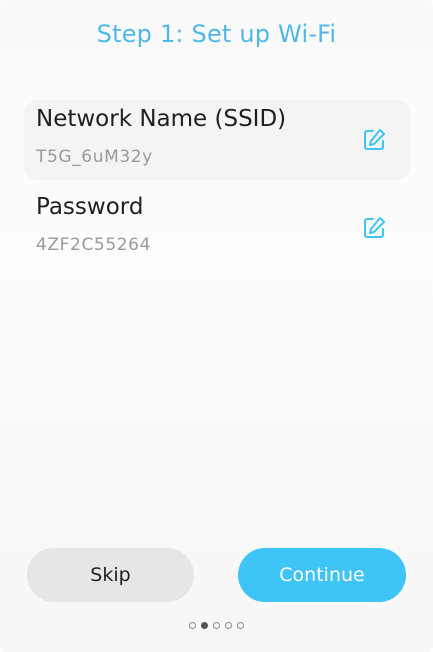  I want to click on password-row: Password 4ZF2C55264, so click(217, 228).